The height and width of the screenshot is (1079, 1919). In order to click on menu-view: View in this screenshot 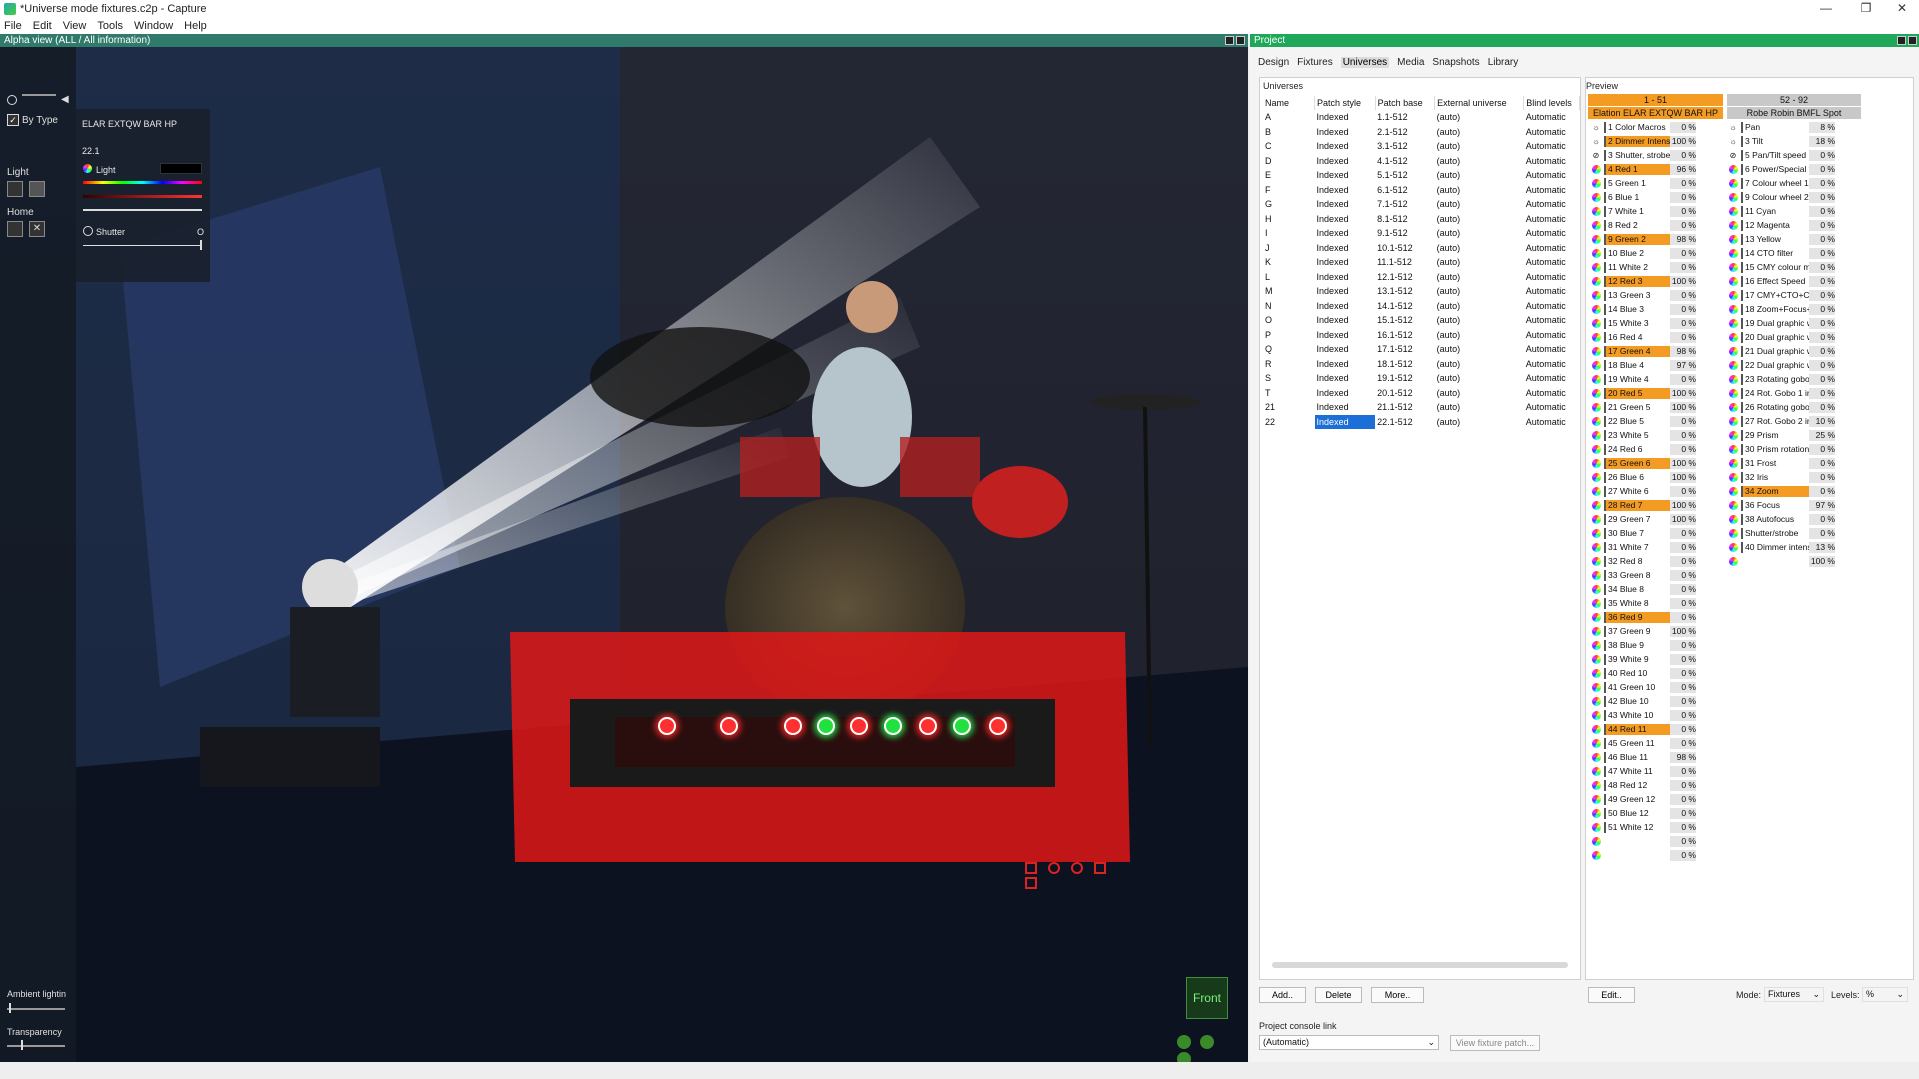, I will do `click(75, 26)`.